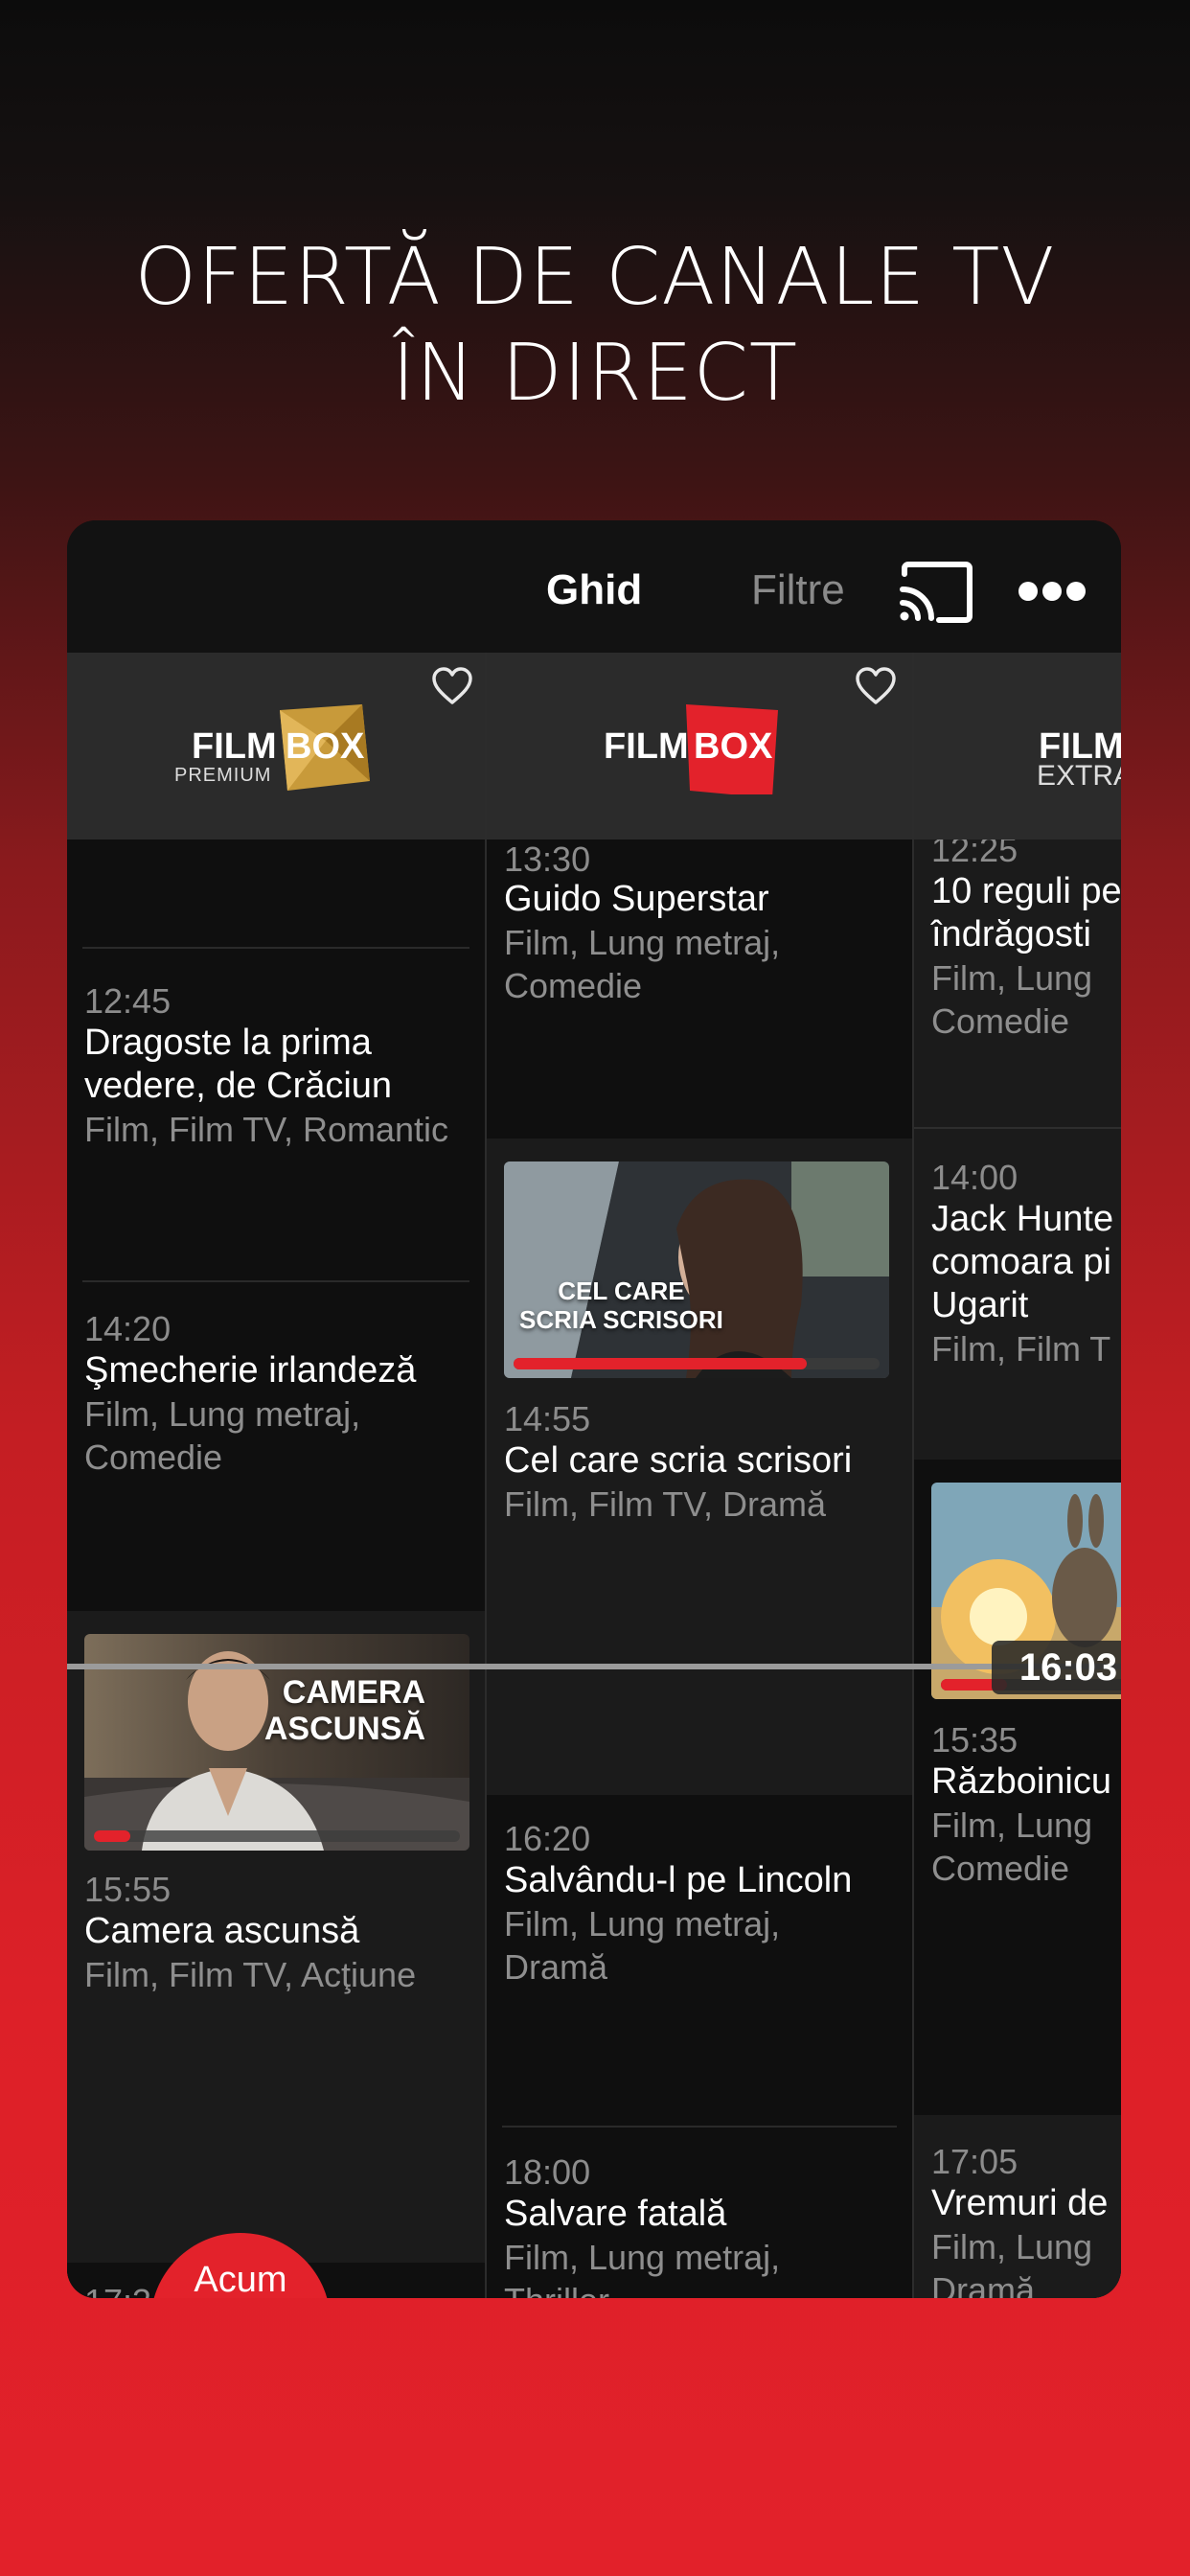 This screenshot has width=1190, height=2576. What do you see at coordinates (222, 775) in the screenshot?
I see `logo-subtitle: PREMIUM` at bounding box center [222, 775].